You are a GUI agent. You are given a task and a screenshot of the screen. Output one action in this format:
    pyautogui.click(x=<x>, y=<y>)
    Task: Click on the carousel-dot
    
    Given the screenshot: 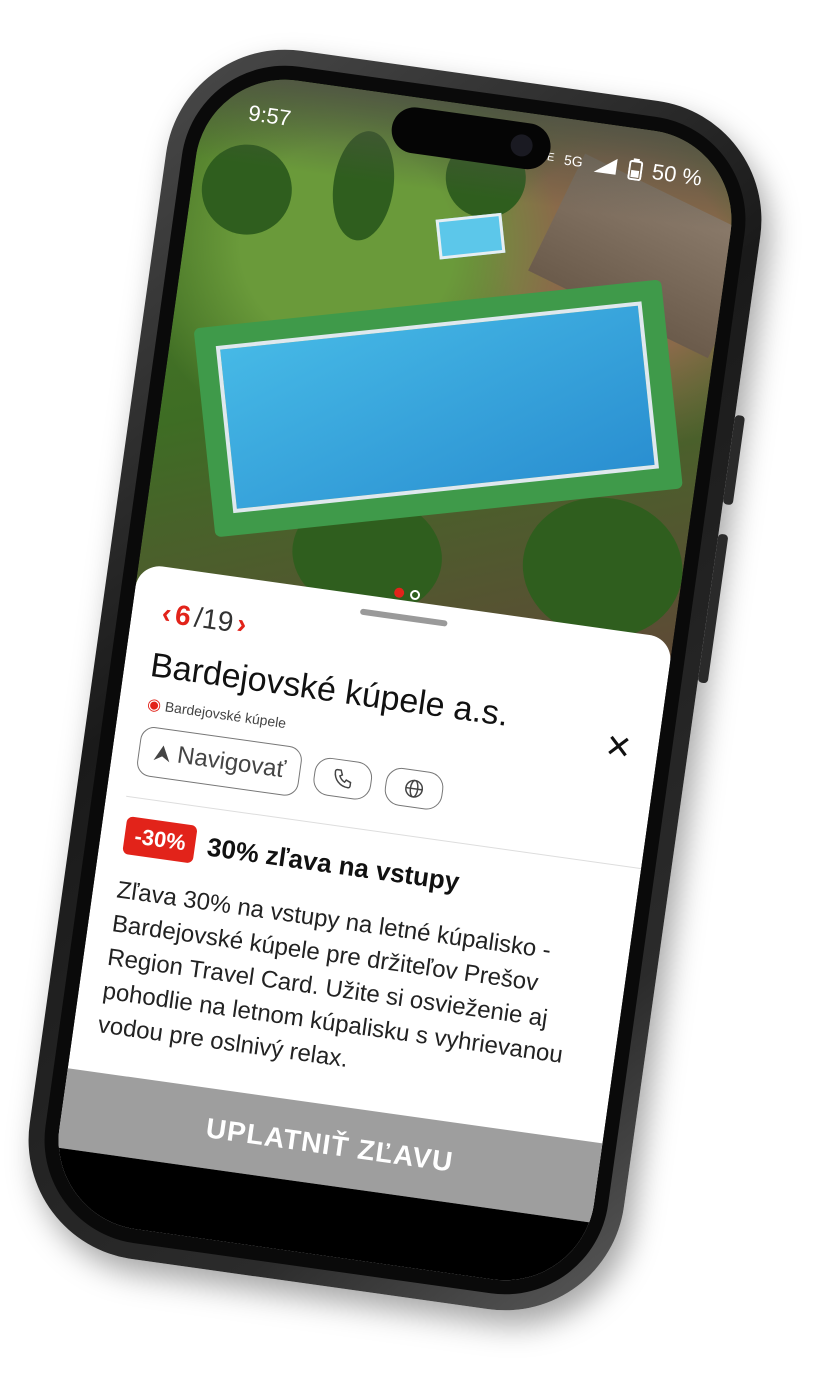 What is the action you would take?
    pyautogui.click(x=415, y=595)
    